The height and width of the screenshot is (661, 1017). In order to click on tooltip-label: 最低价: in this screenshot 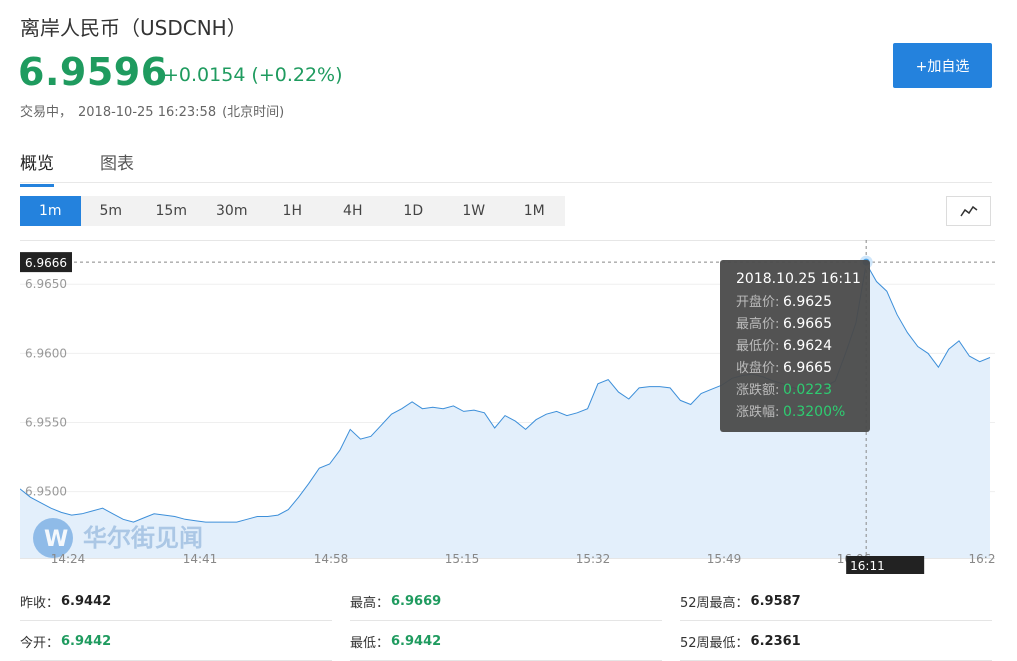, I will do `click(757, 346)`.